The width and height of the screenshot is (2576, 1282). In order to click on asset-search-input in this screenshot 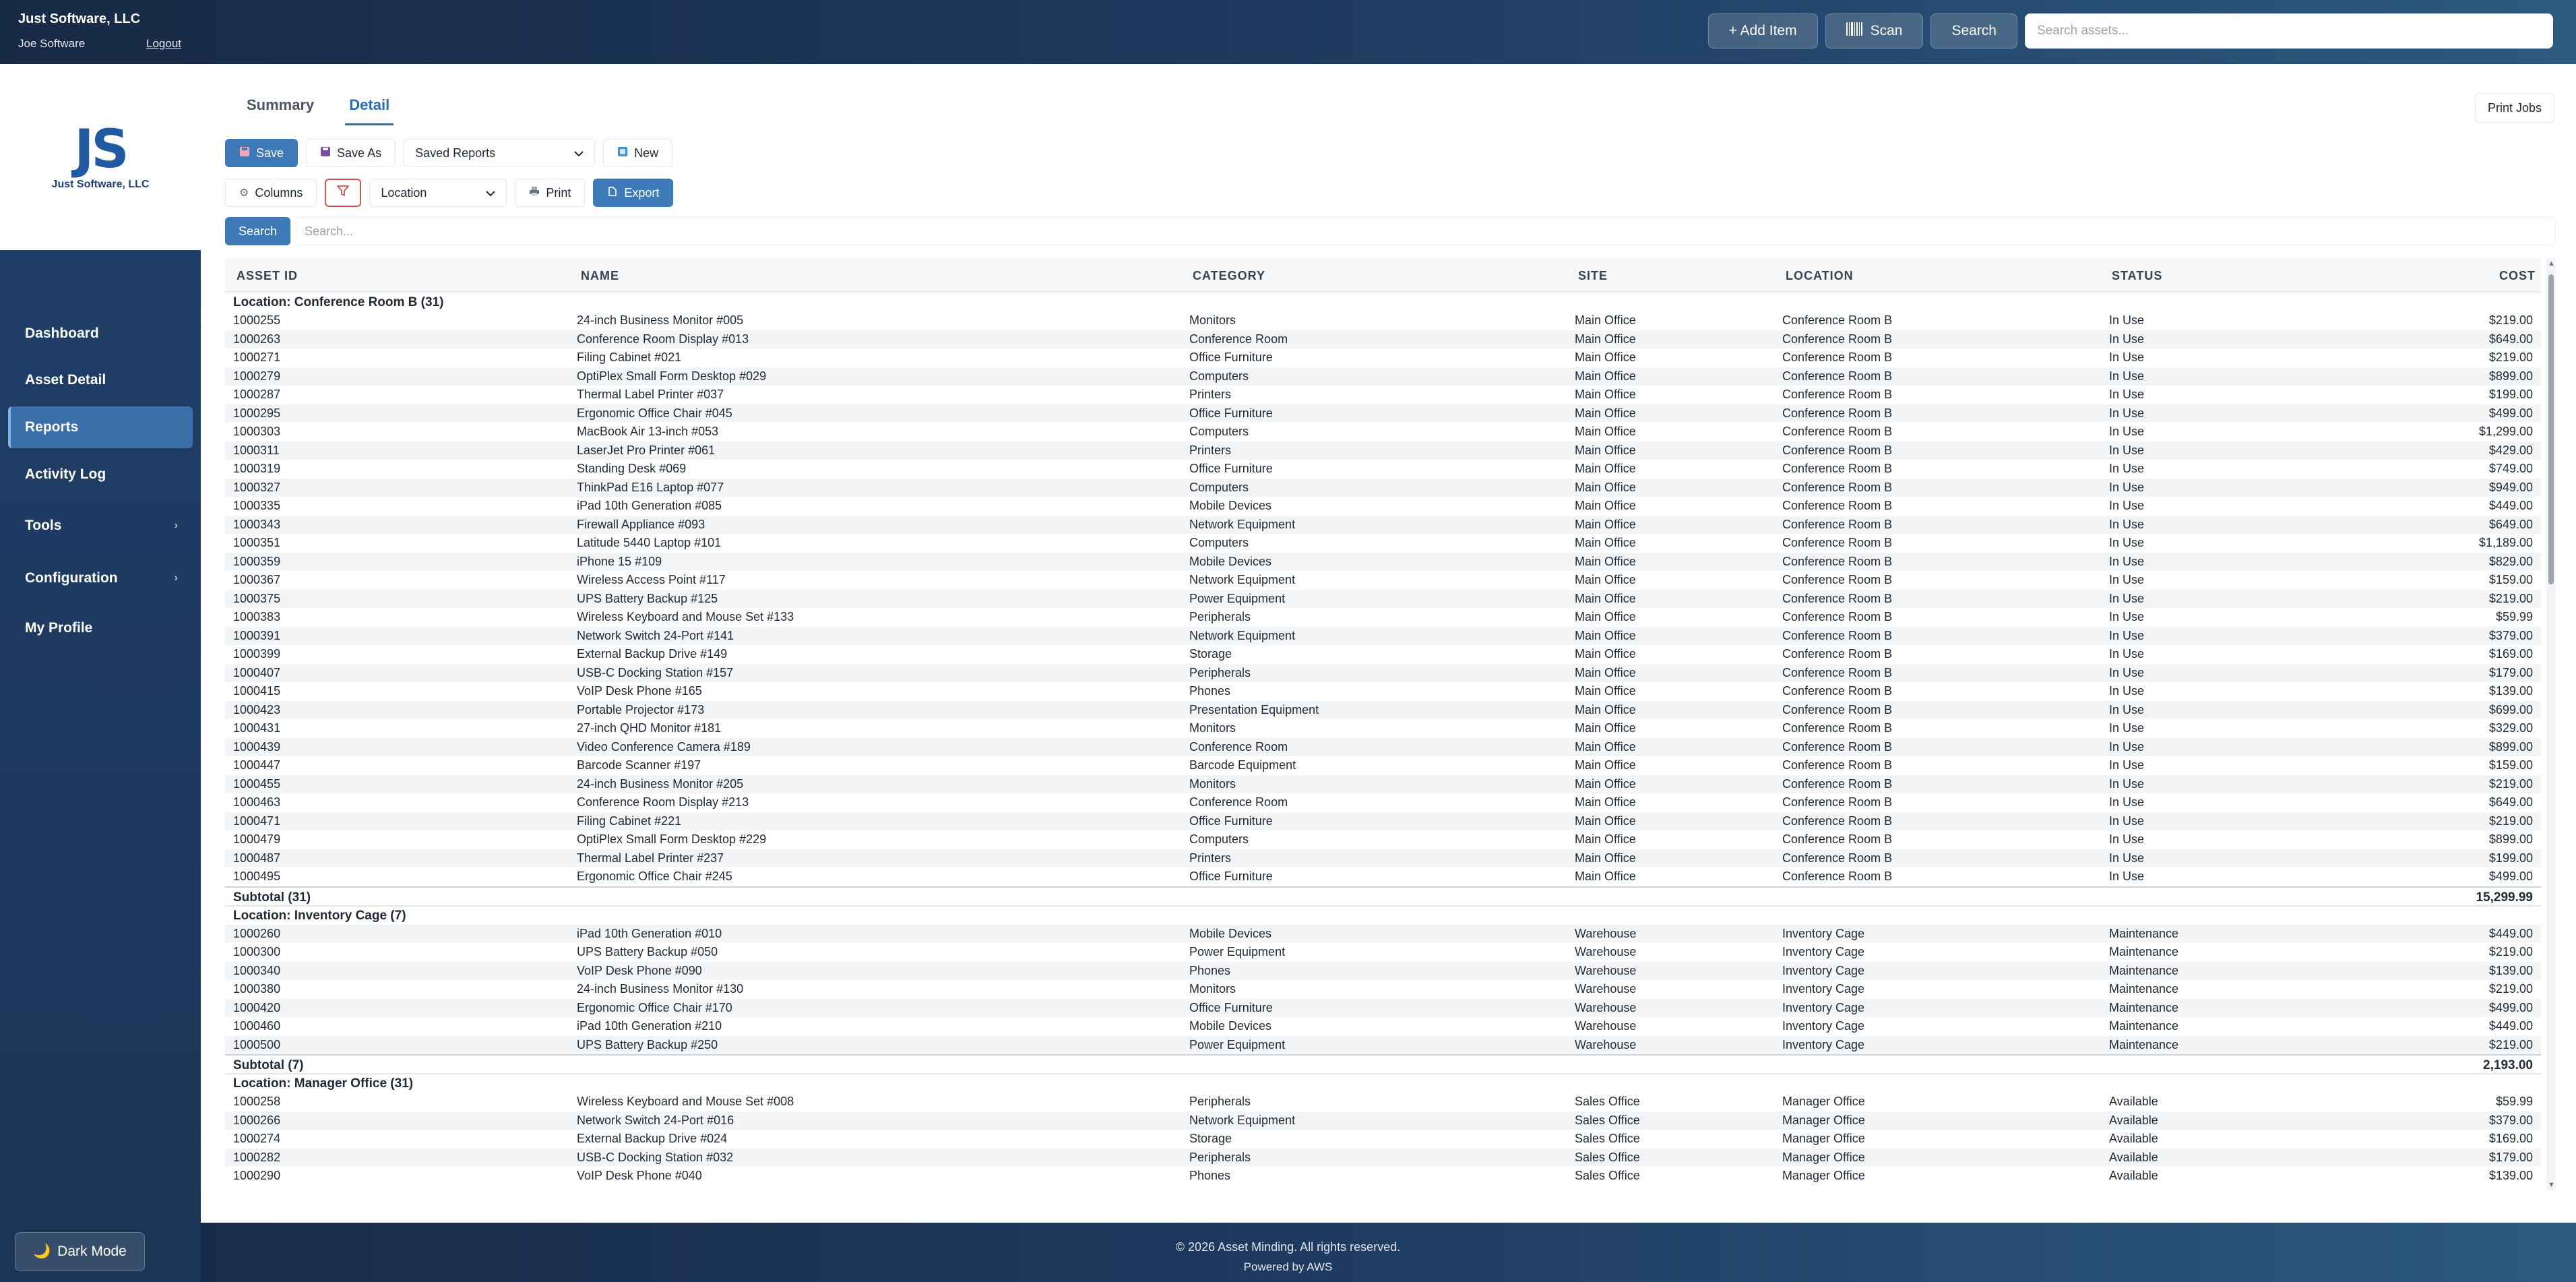, I will do `click(2289, 31)`.